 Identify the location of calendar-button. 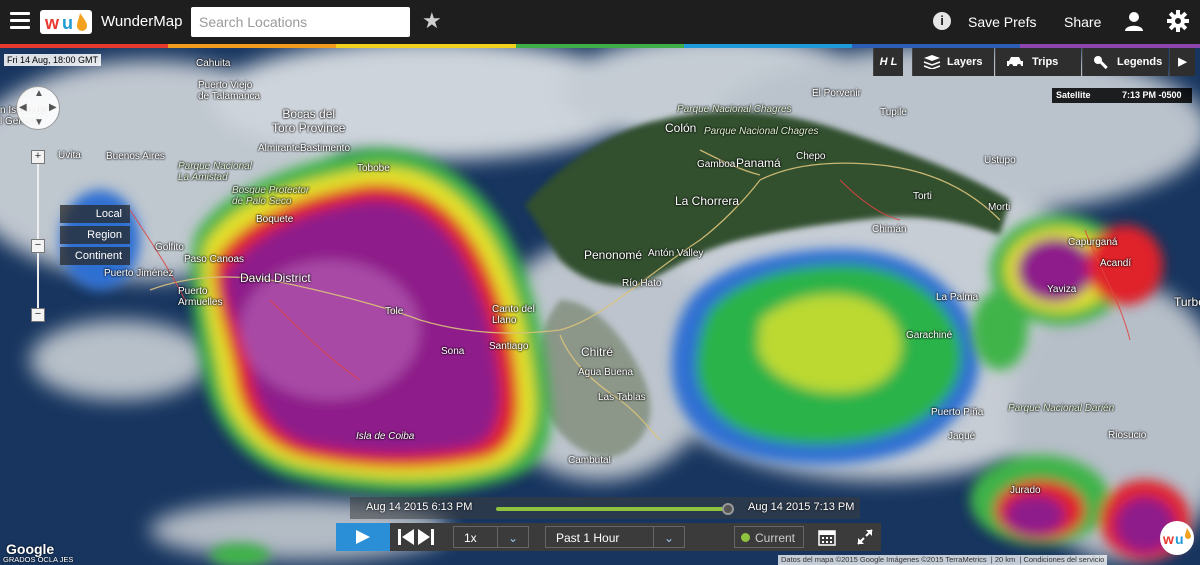
(827, 537).